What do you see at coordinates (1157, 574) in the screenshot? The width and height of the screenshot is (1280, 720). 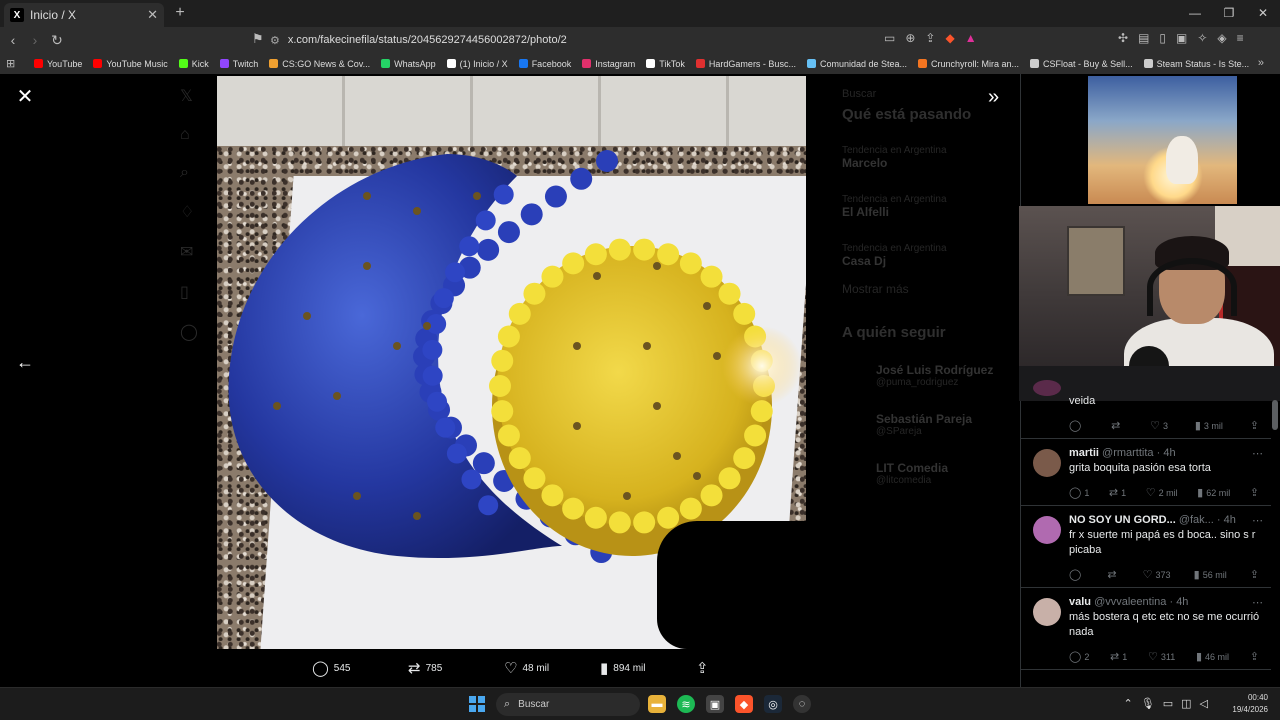 I see `like-button: ♡ 373` at bounding box center [1157, 574].